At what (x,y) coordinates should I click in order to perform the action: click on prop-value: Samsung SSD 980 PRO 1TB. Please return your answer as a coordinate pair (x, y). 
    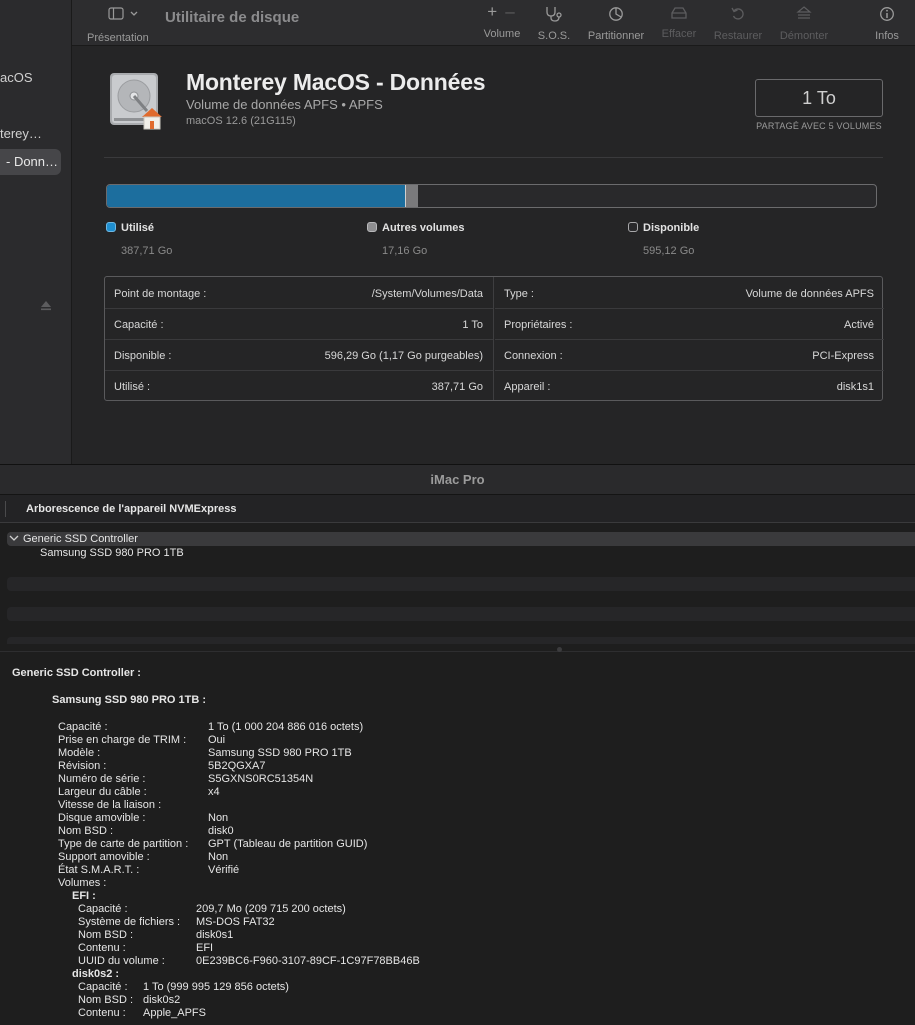
    Looking at the image, I should click on (280, 753).